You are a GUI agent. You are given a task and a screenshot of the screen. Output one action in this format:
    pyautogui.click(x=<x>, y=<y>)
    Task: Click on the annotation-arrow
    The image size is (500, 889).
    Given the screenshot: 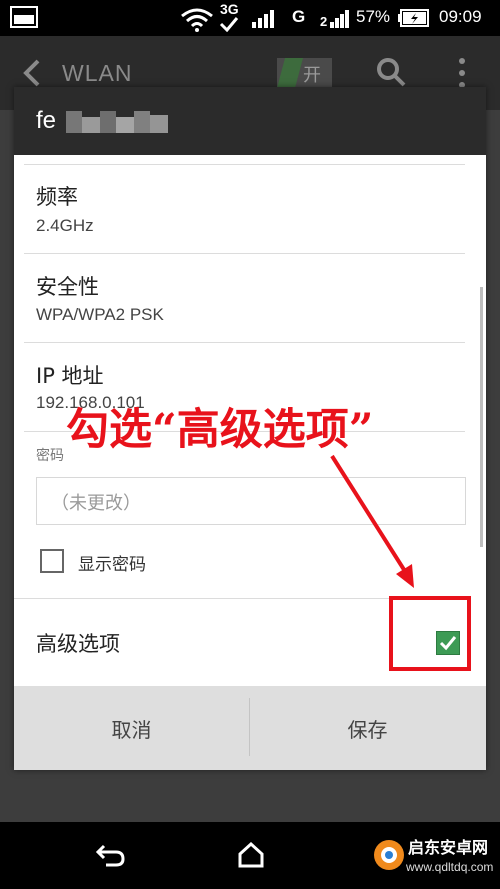 What is the action you would take?
    pyautogui.click(x=372, y=521)
    